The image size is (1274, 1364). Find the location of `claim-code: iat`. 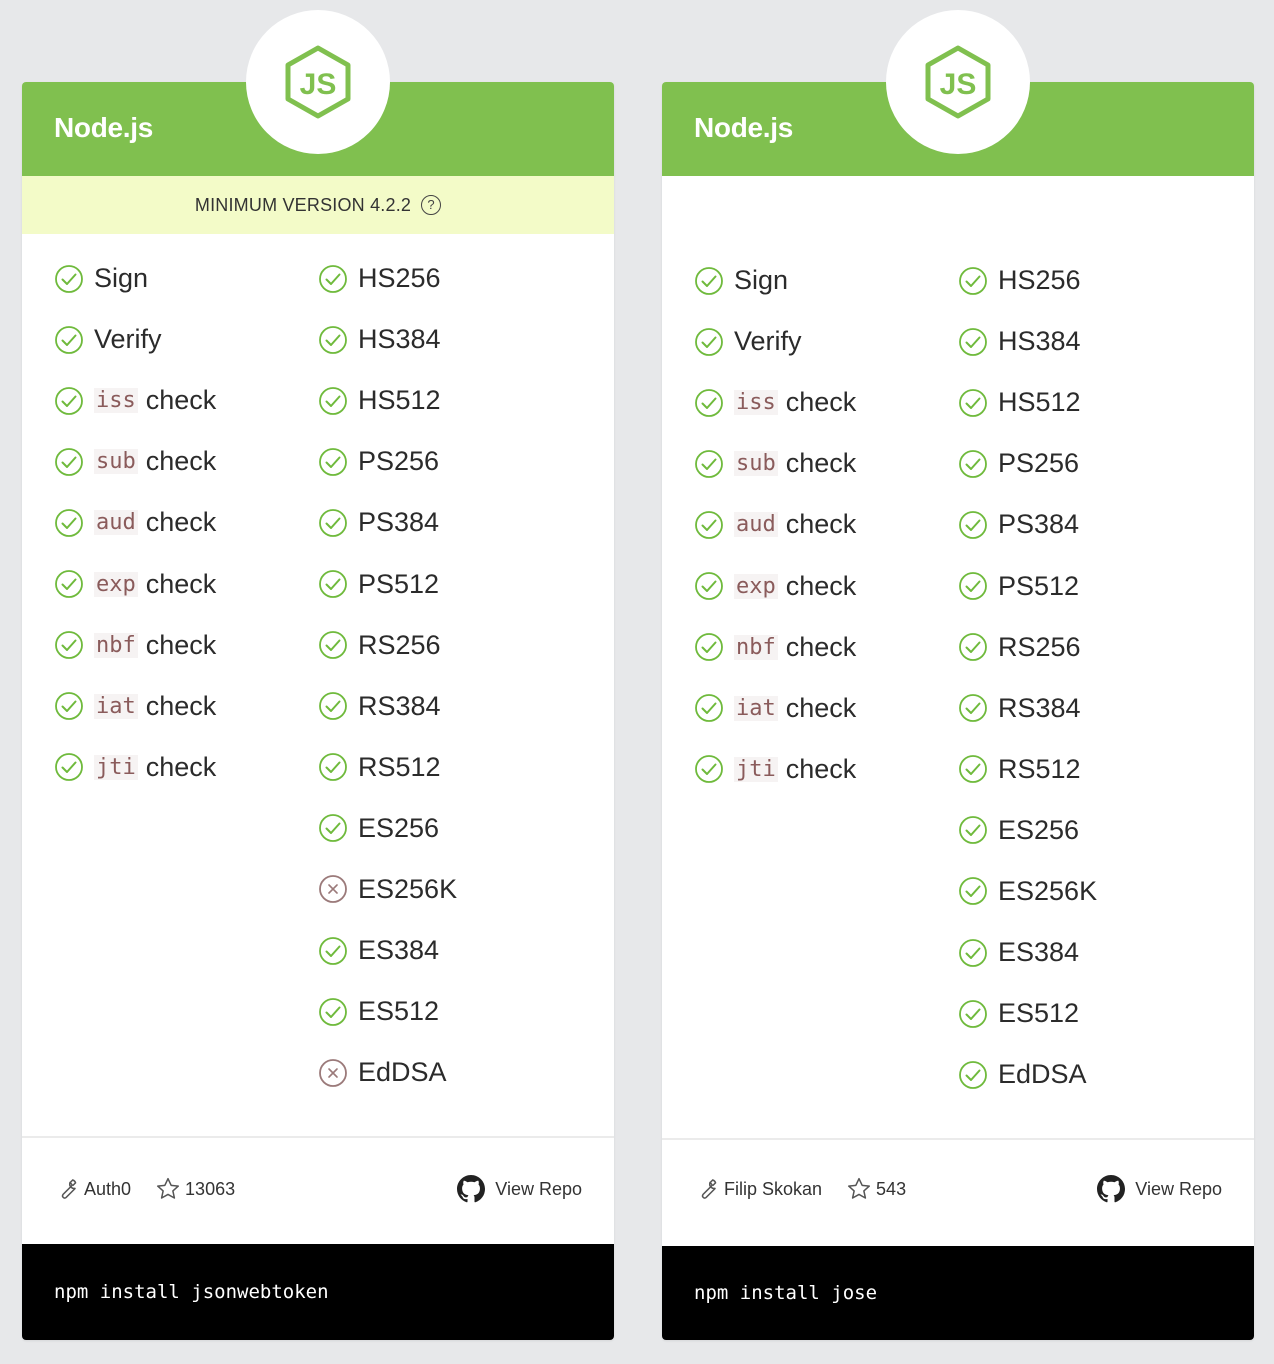

claim-code: iat is located at coordinates (756, 708).